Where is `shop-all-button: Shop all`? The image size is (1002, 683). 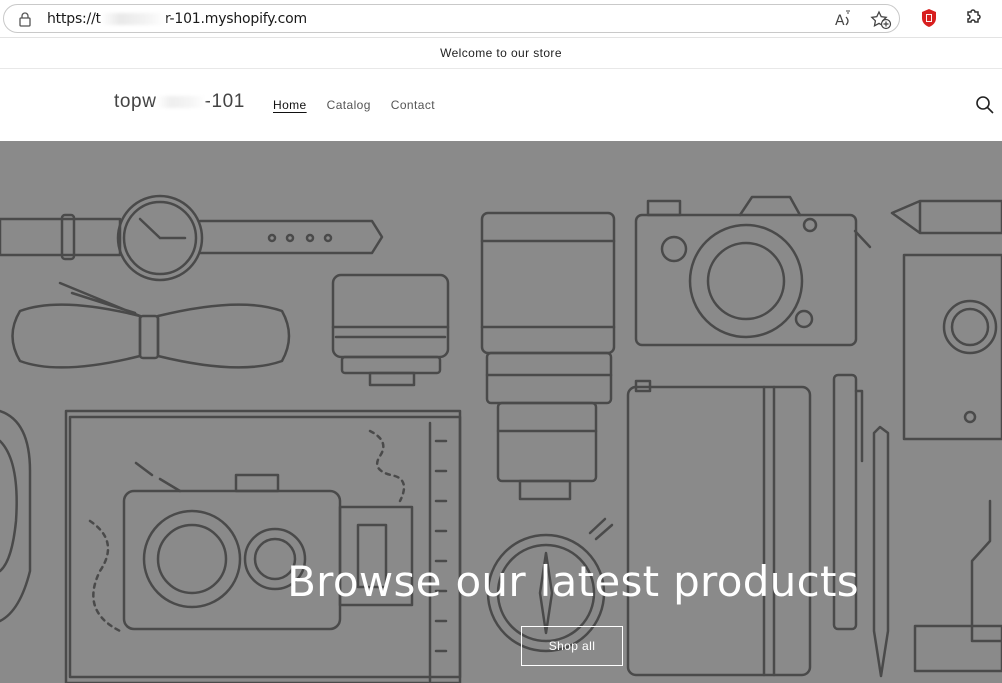 shop-all-button: Shop all is located at coordinates (572, 646).